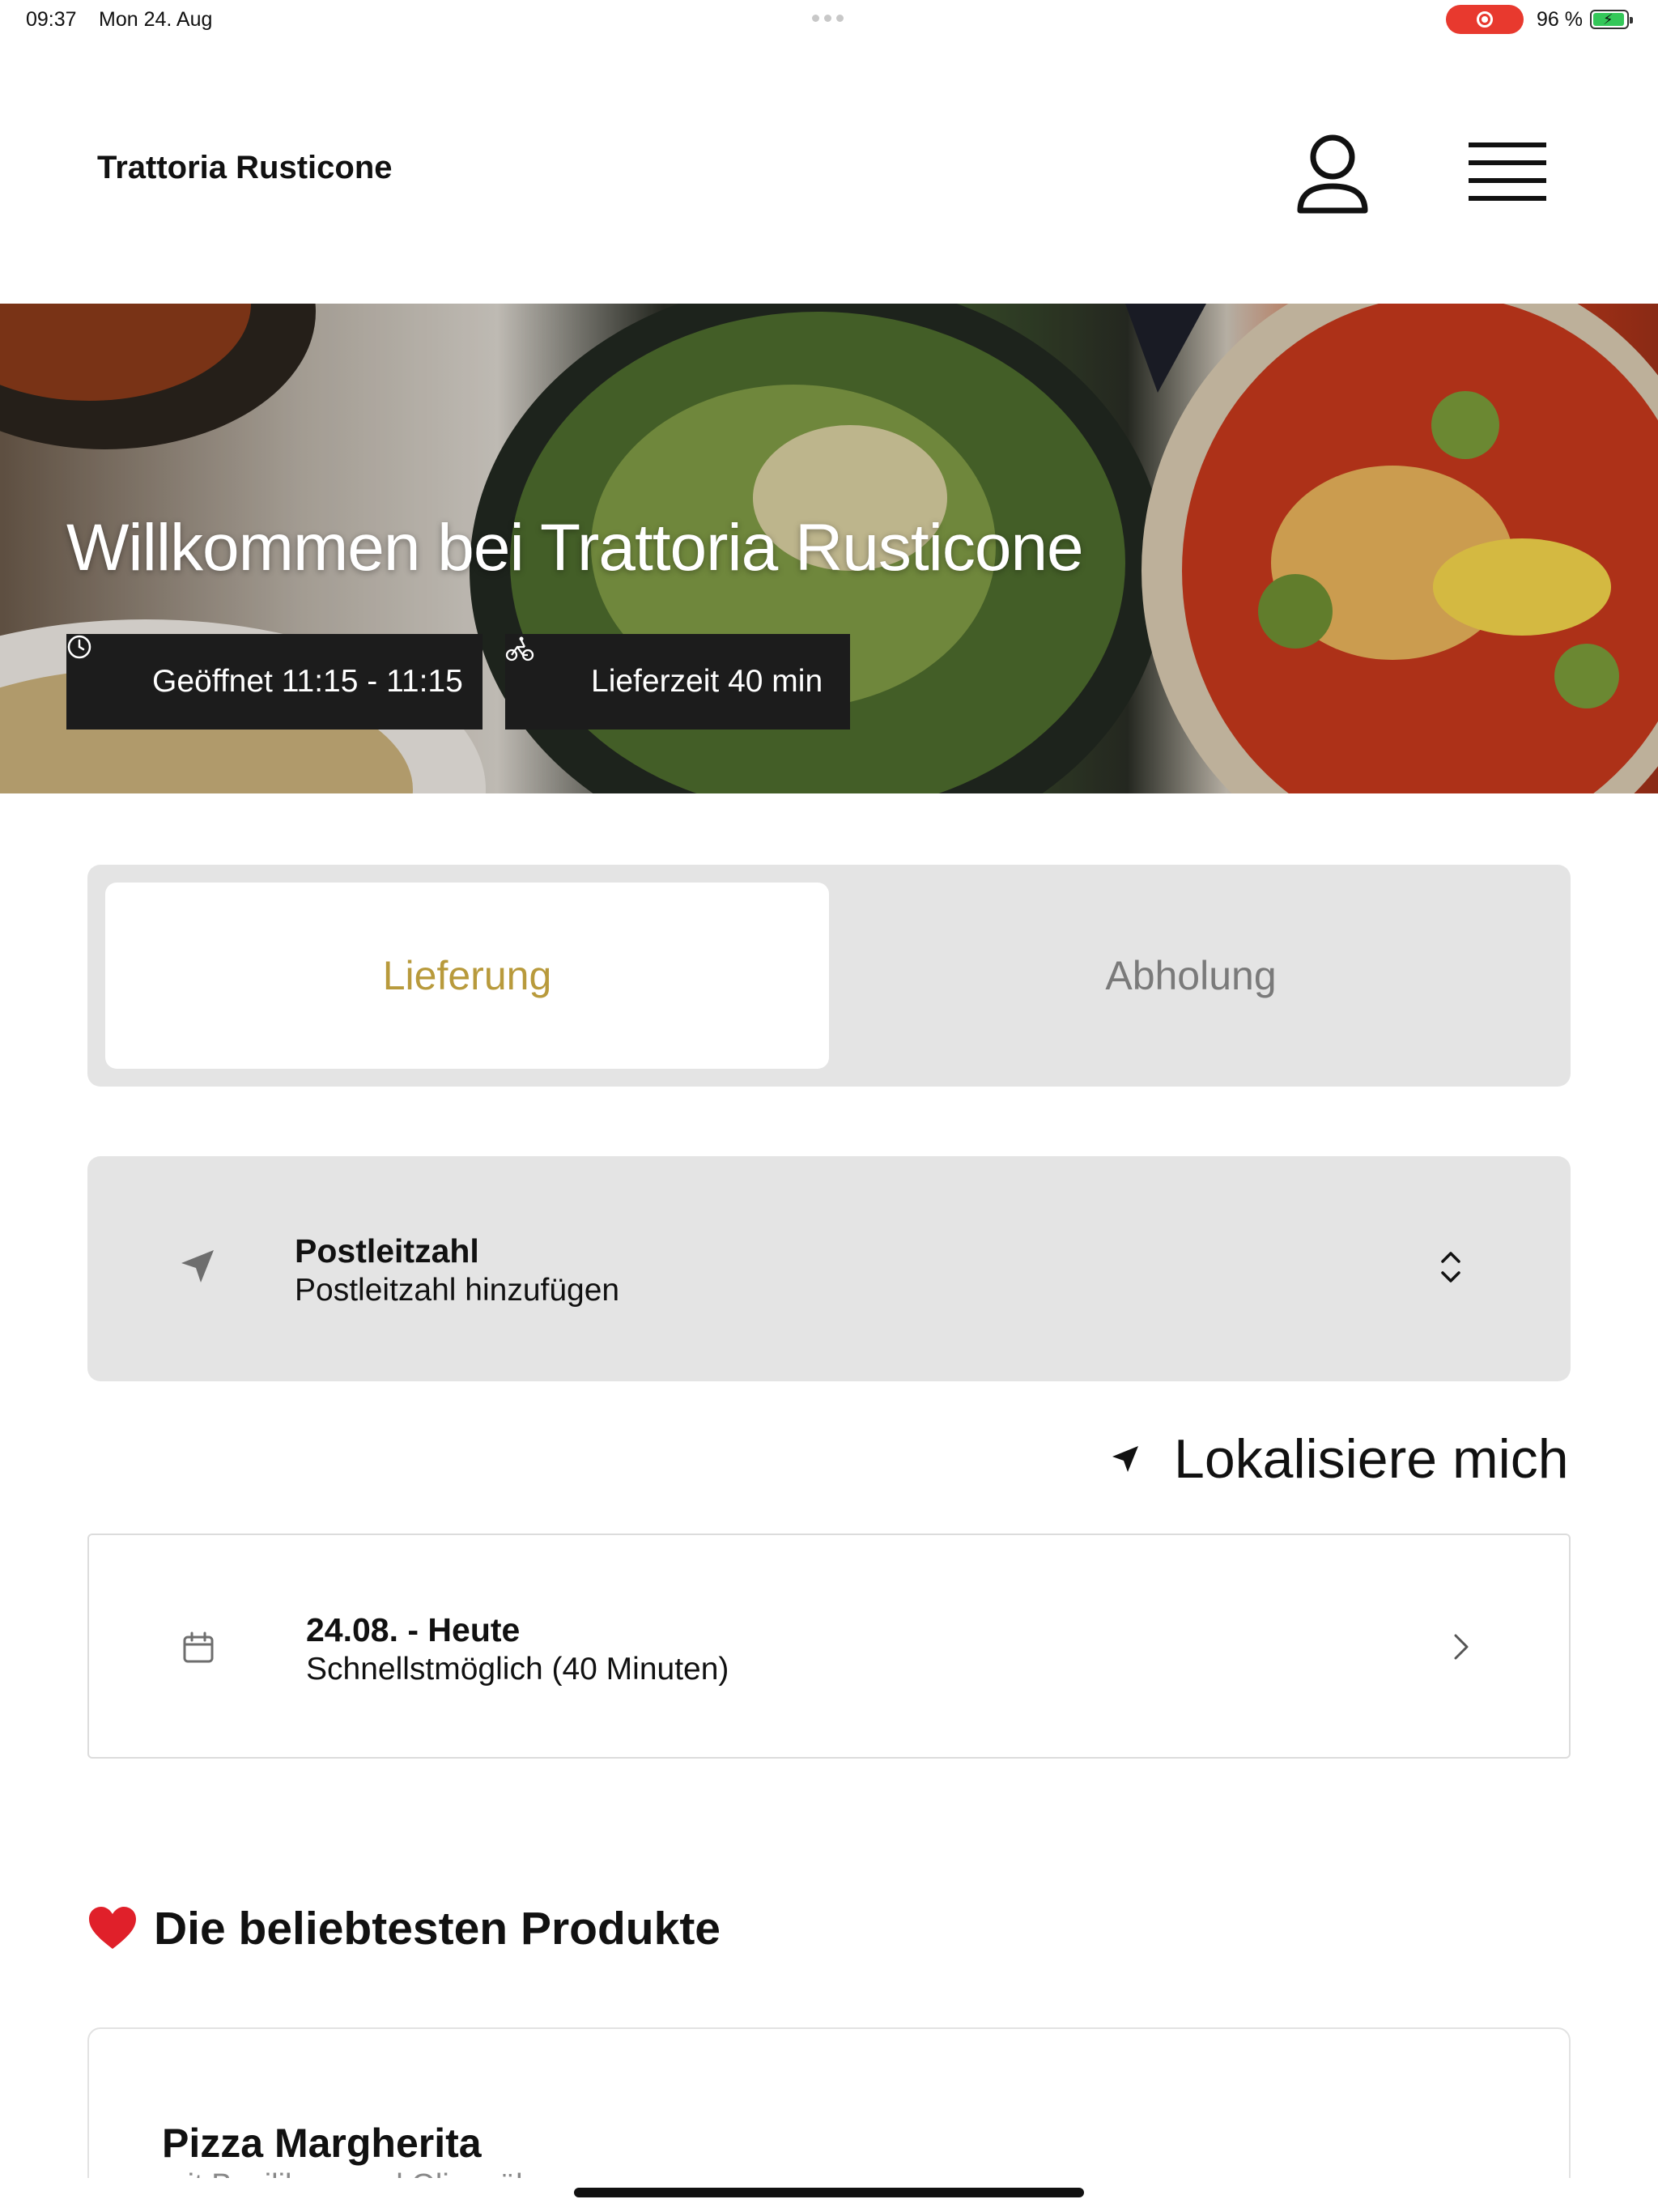  Describe the element at coordinates (829, 2193) in the screenshot. I see `home-indicator` at that location.